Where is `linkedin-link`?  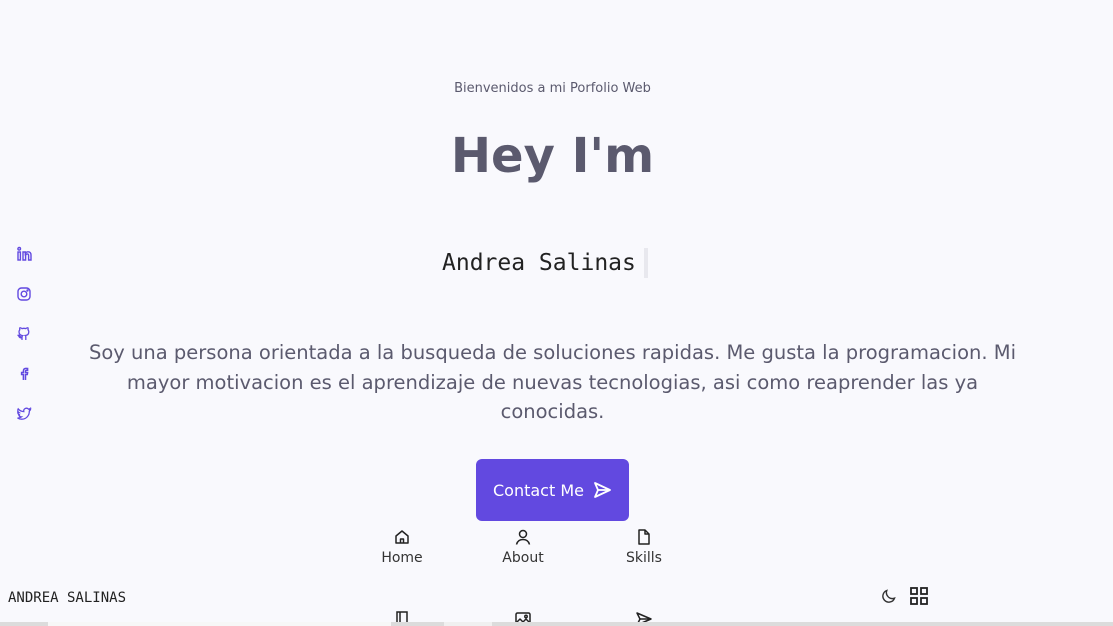 linkedin-link is located at coordinates (24, 254).